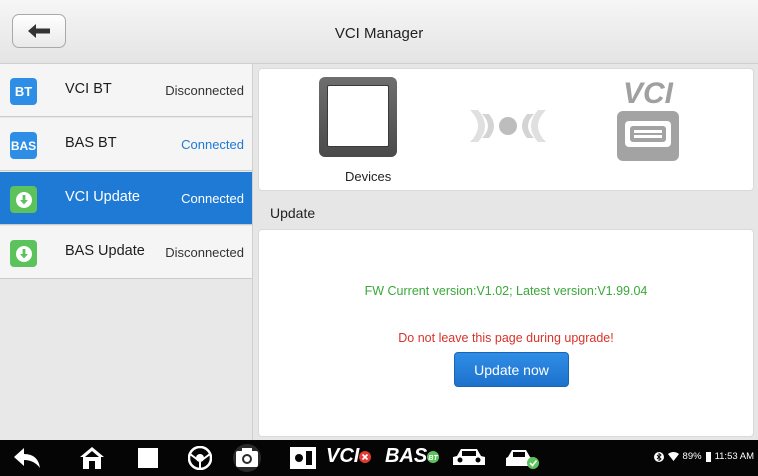 The width and height of the screenshot is (758, 476). I want to click on svg-text: BT, so click(434, 458).